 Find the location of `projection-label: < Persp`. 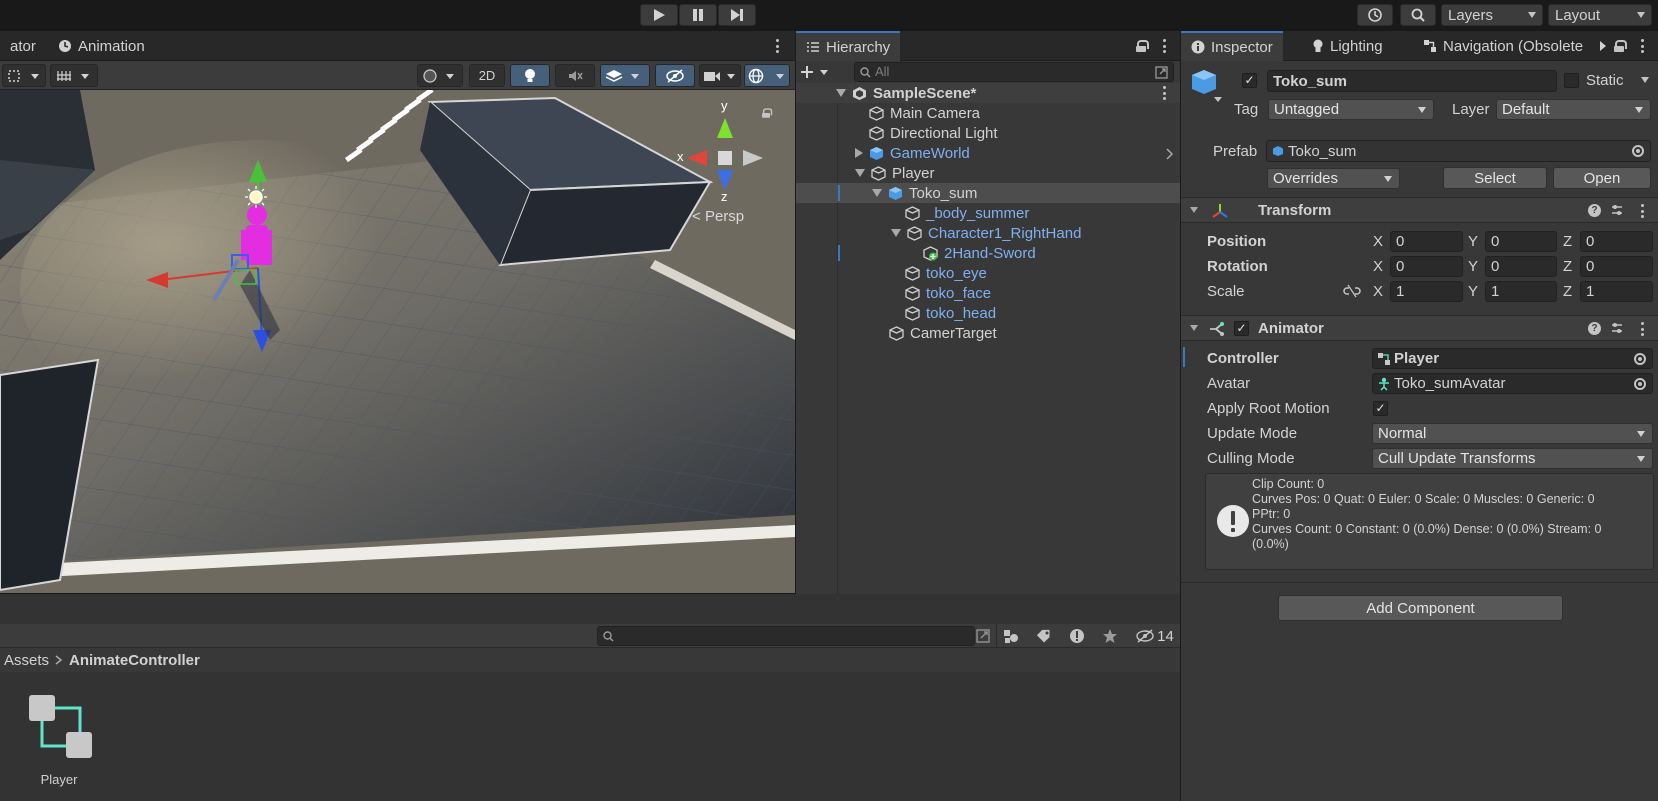

projection-label: < Persp is located at coordinates (718, 216).